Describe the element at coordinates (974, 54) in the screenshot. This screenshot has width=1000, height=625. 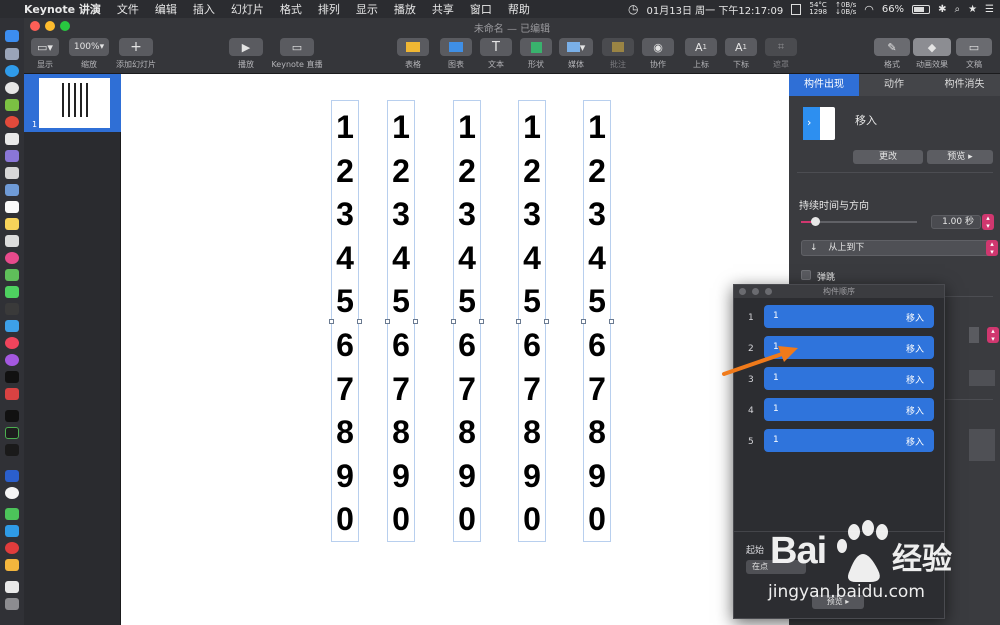
I see `document-button: ▭ 文稿` at that location.